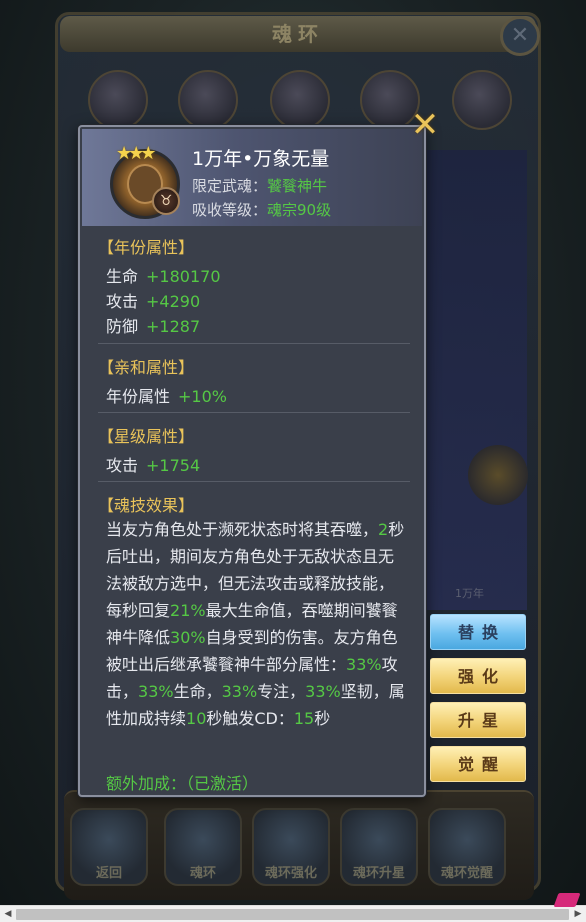 This screenshot has width=586, height=922. Describe the element at coordinates (8, 914) in the screenshot. I see `scroll-left-icon: ◀` at that location.